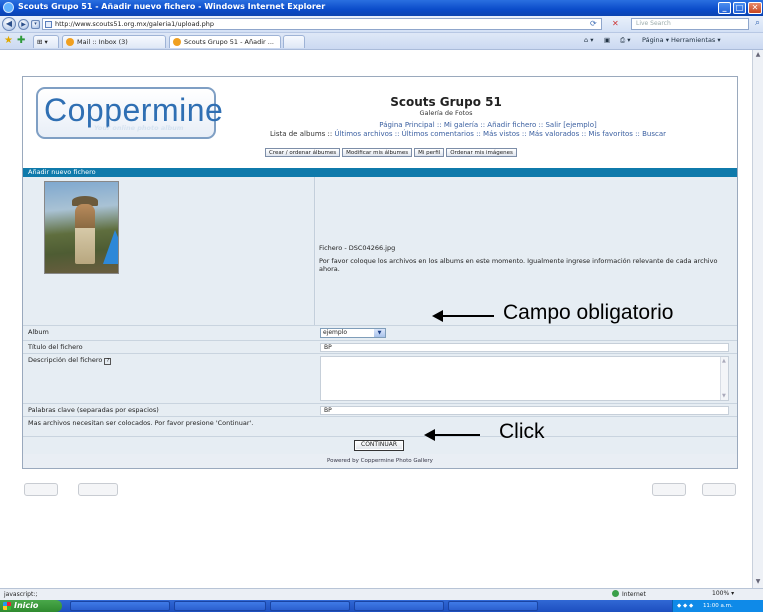 This screenshot has width=763, height=612. I want to click on my-profile-button: Mi perfil, so click(429, 152).